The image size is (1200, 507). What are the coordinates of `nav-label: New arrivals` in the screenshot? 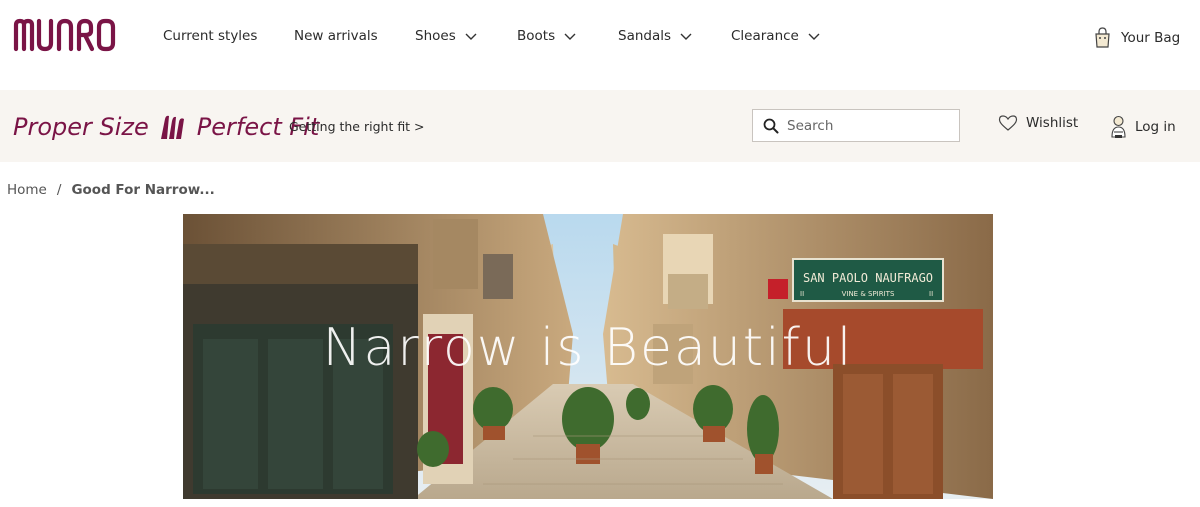 It's located at (336, 36).